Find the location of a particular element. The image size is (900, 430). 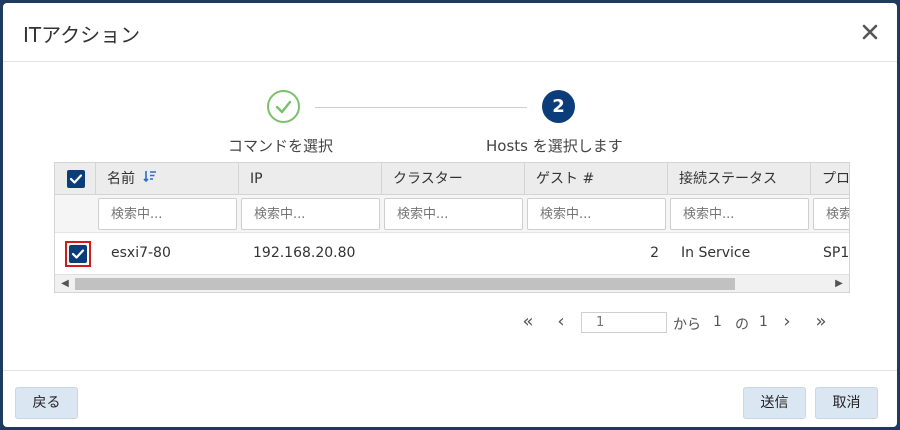

step-2-active: 2 is located at coordinates (558, 106).